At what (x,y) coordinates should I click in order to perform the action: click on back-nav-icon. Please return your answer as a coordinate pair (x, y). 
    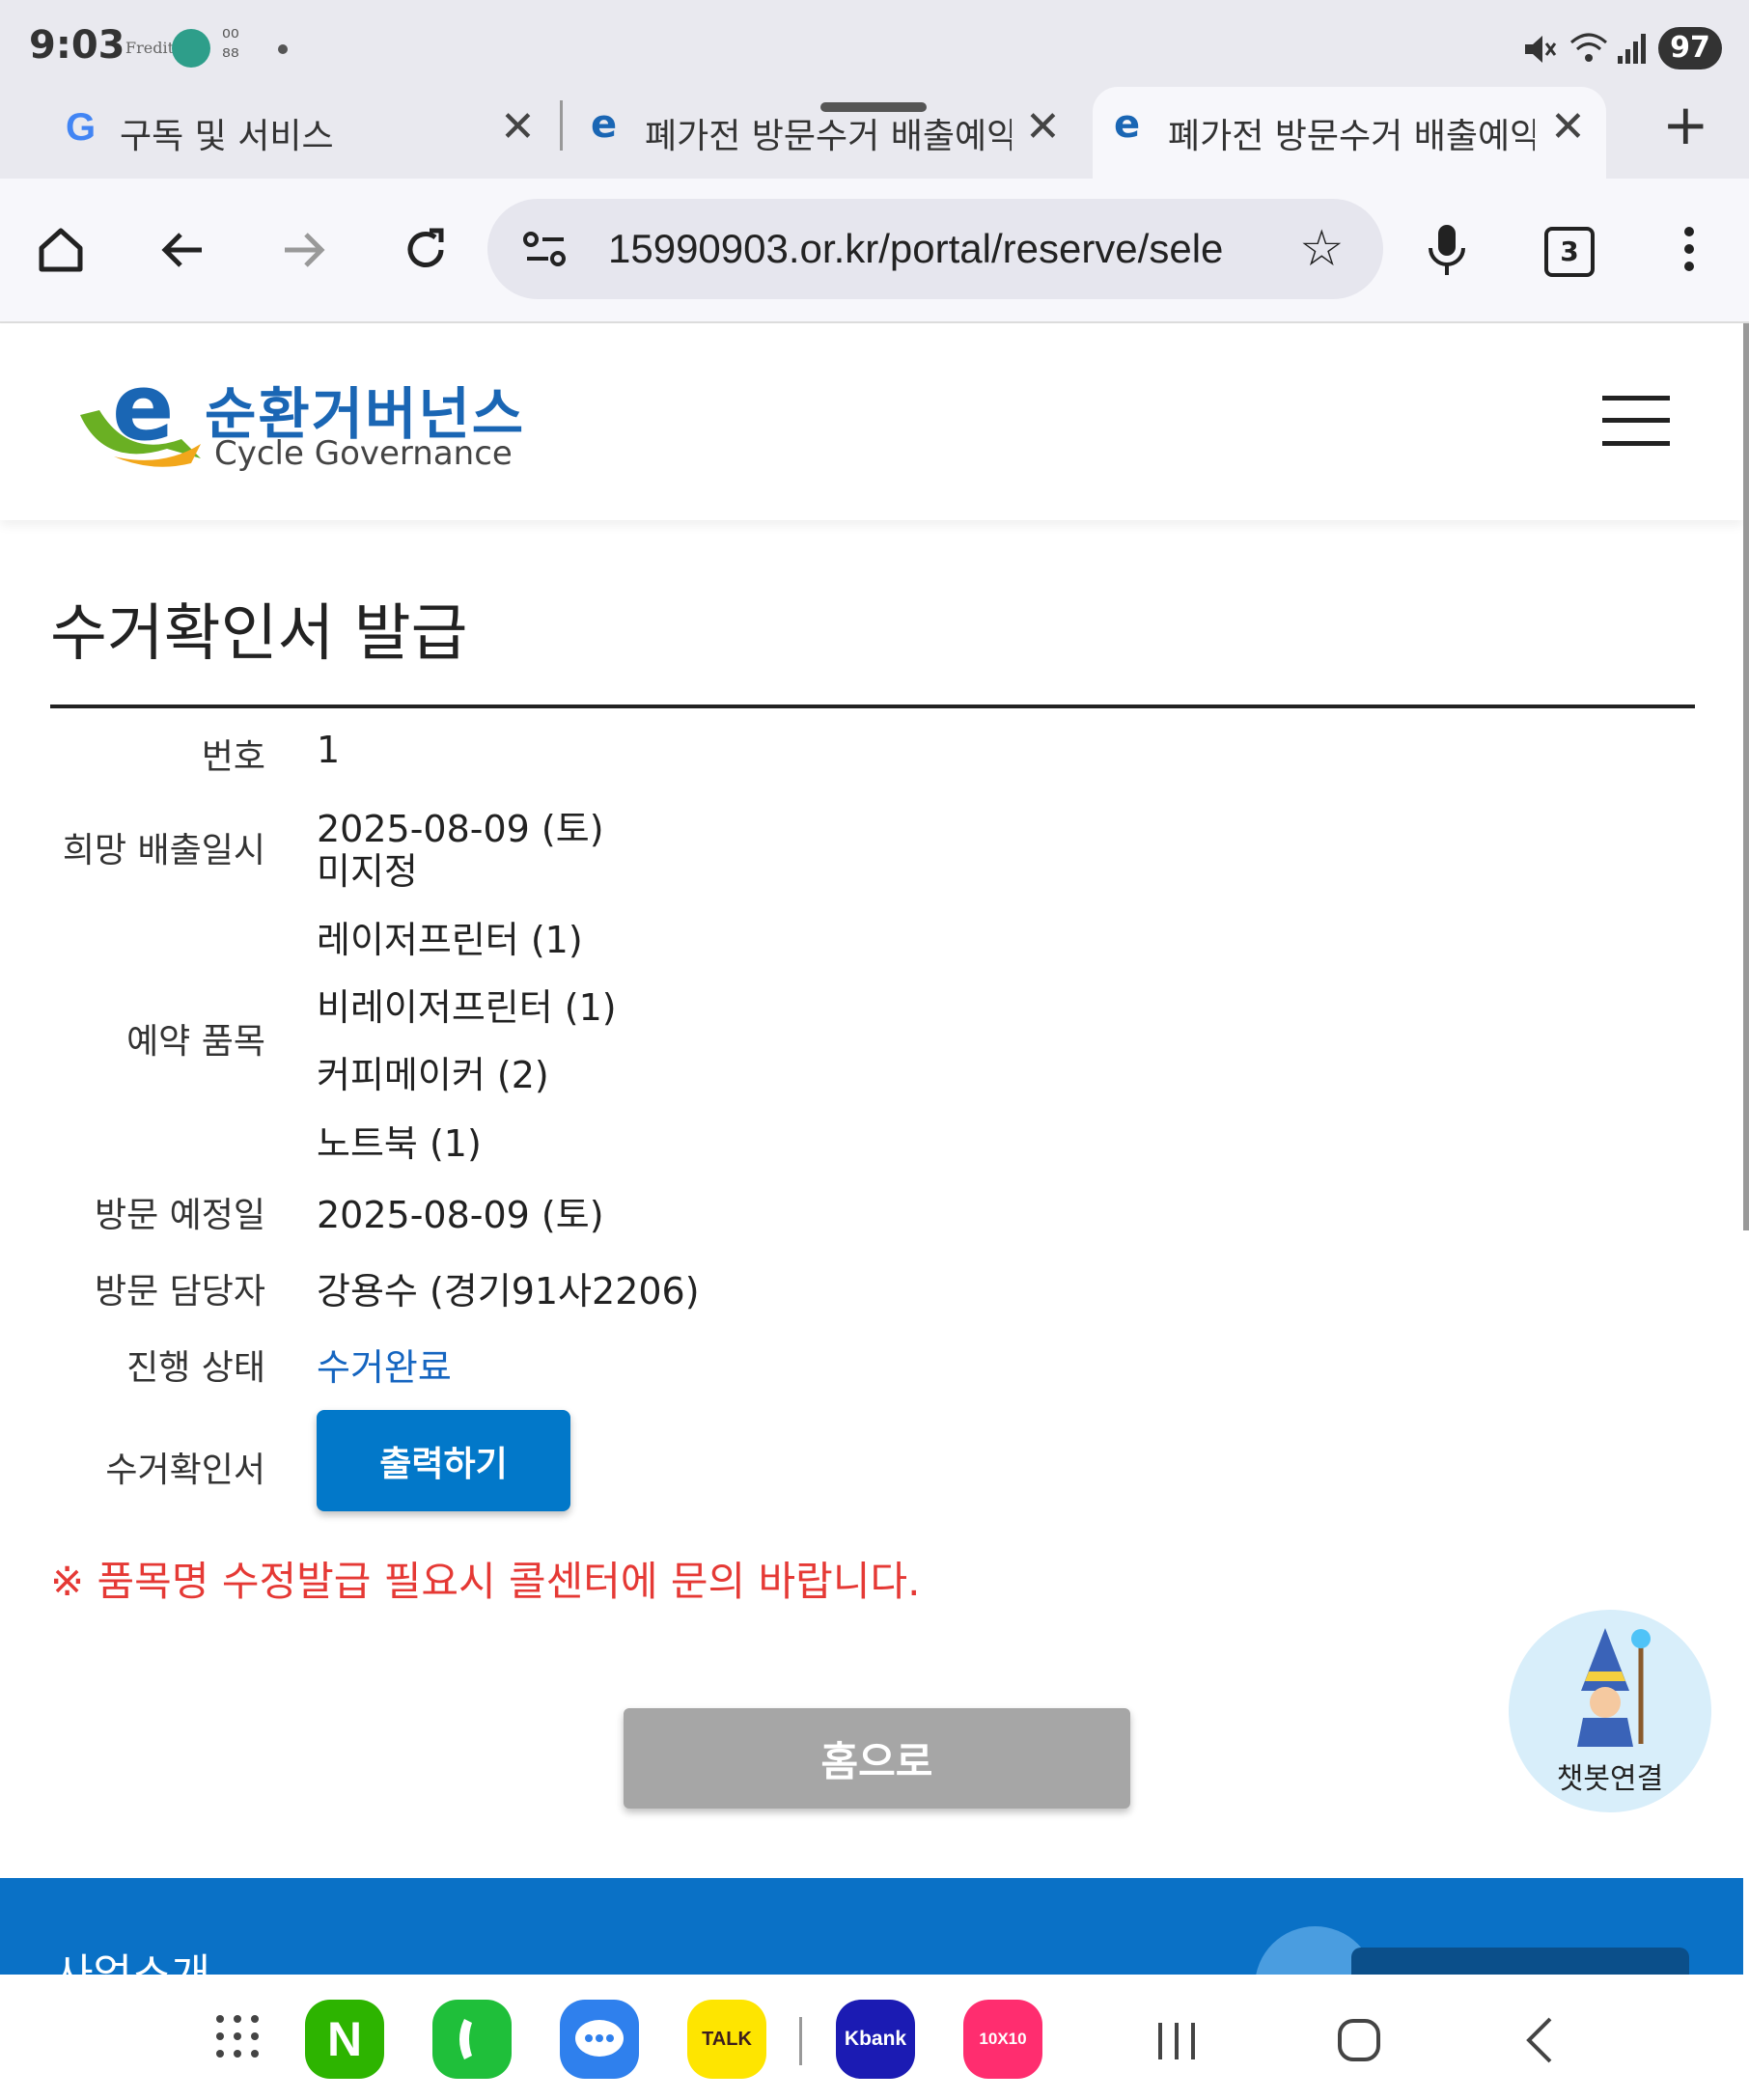
    Looking at the image, I should click on (1541, 2042).